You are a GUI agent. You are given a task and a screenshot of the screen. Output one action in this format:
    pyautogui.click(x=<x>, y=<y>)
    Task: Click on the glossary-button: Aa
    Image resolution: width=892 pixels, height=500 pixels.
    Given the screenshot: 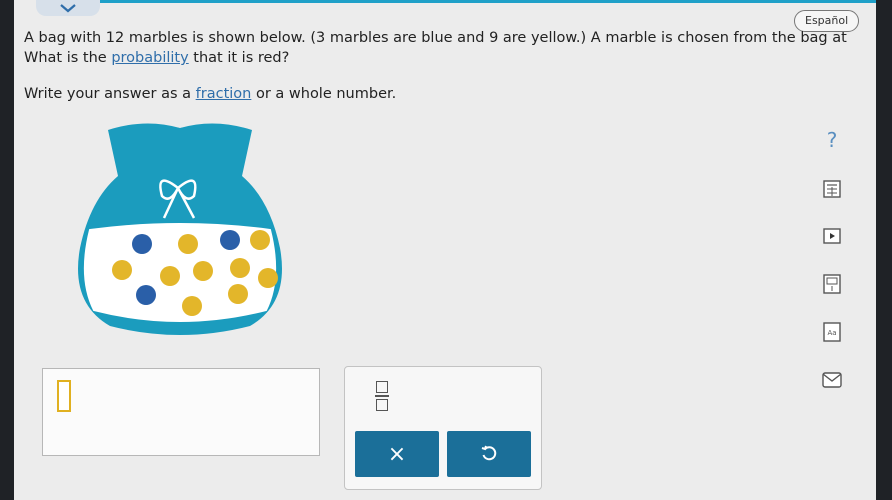 What is the action you would take?
    pyautogui.click(x=832, y=332)
    